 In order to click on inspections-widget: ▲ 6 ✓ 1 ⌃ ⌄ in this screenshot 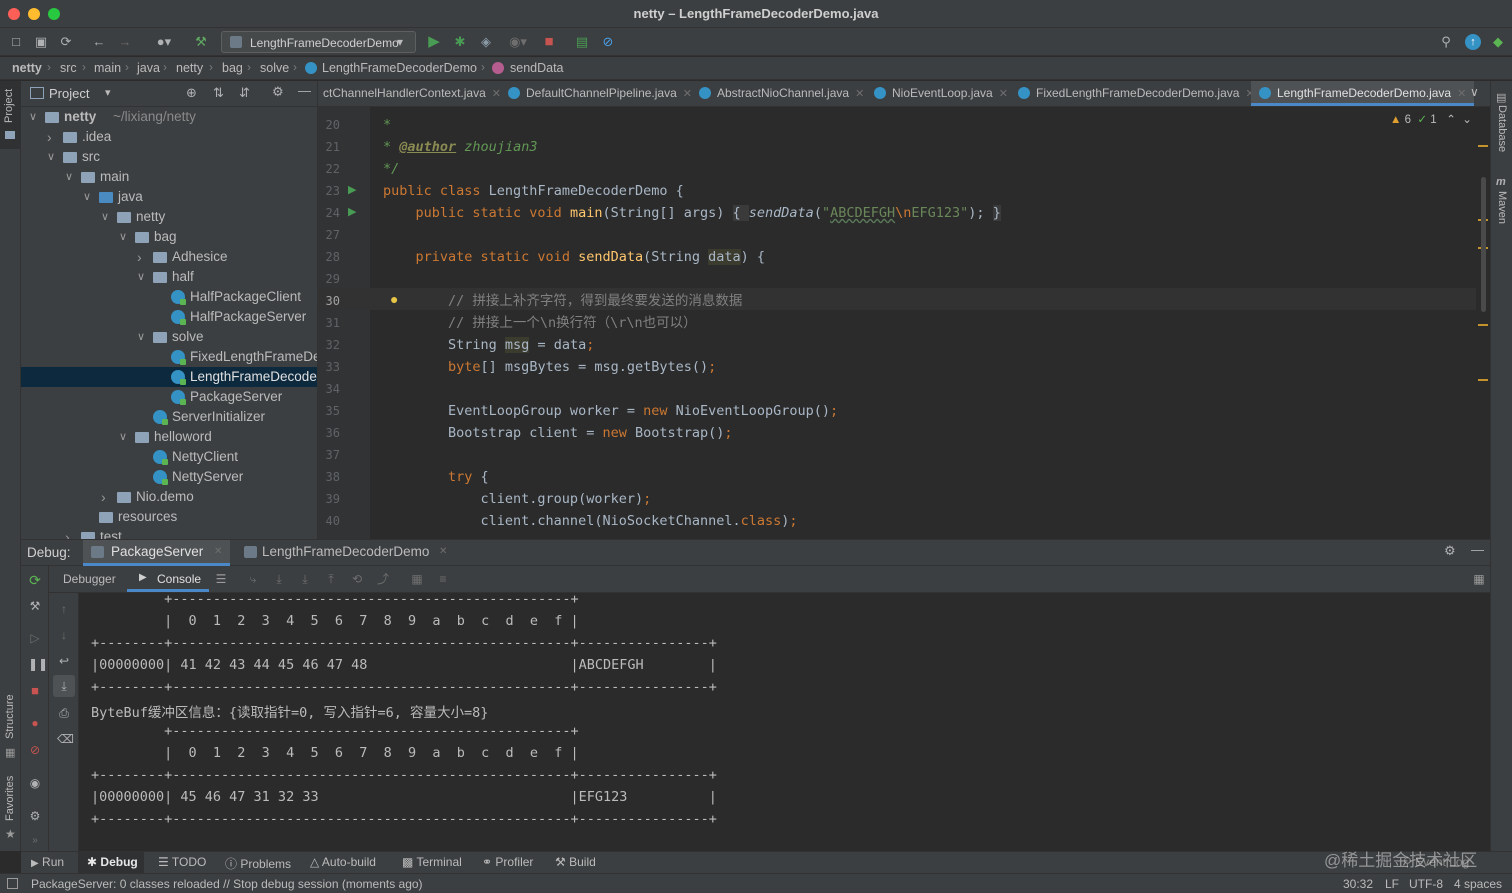, I will do `click(1431, 119)`.